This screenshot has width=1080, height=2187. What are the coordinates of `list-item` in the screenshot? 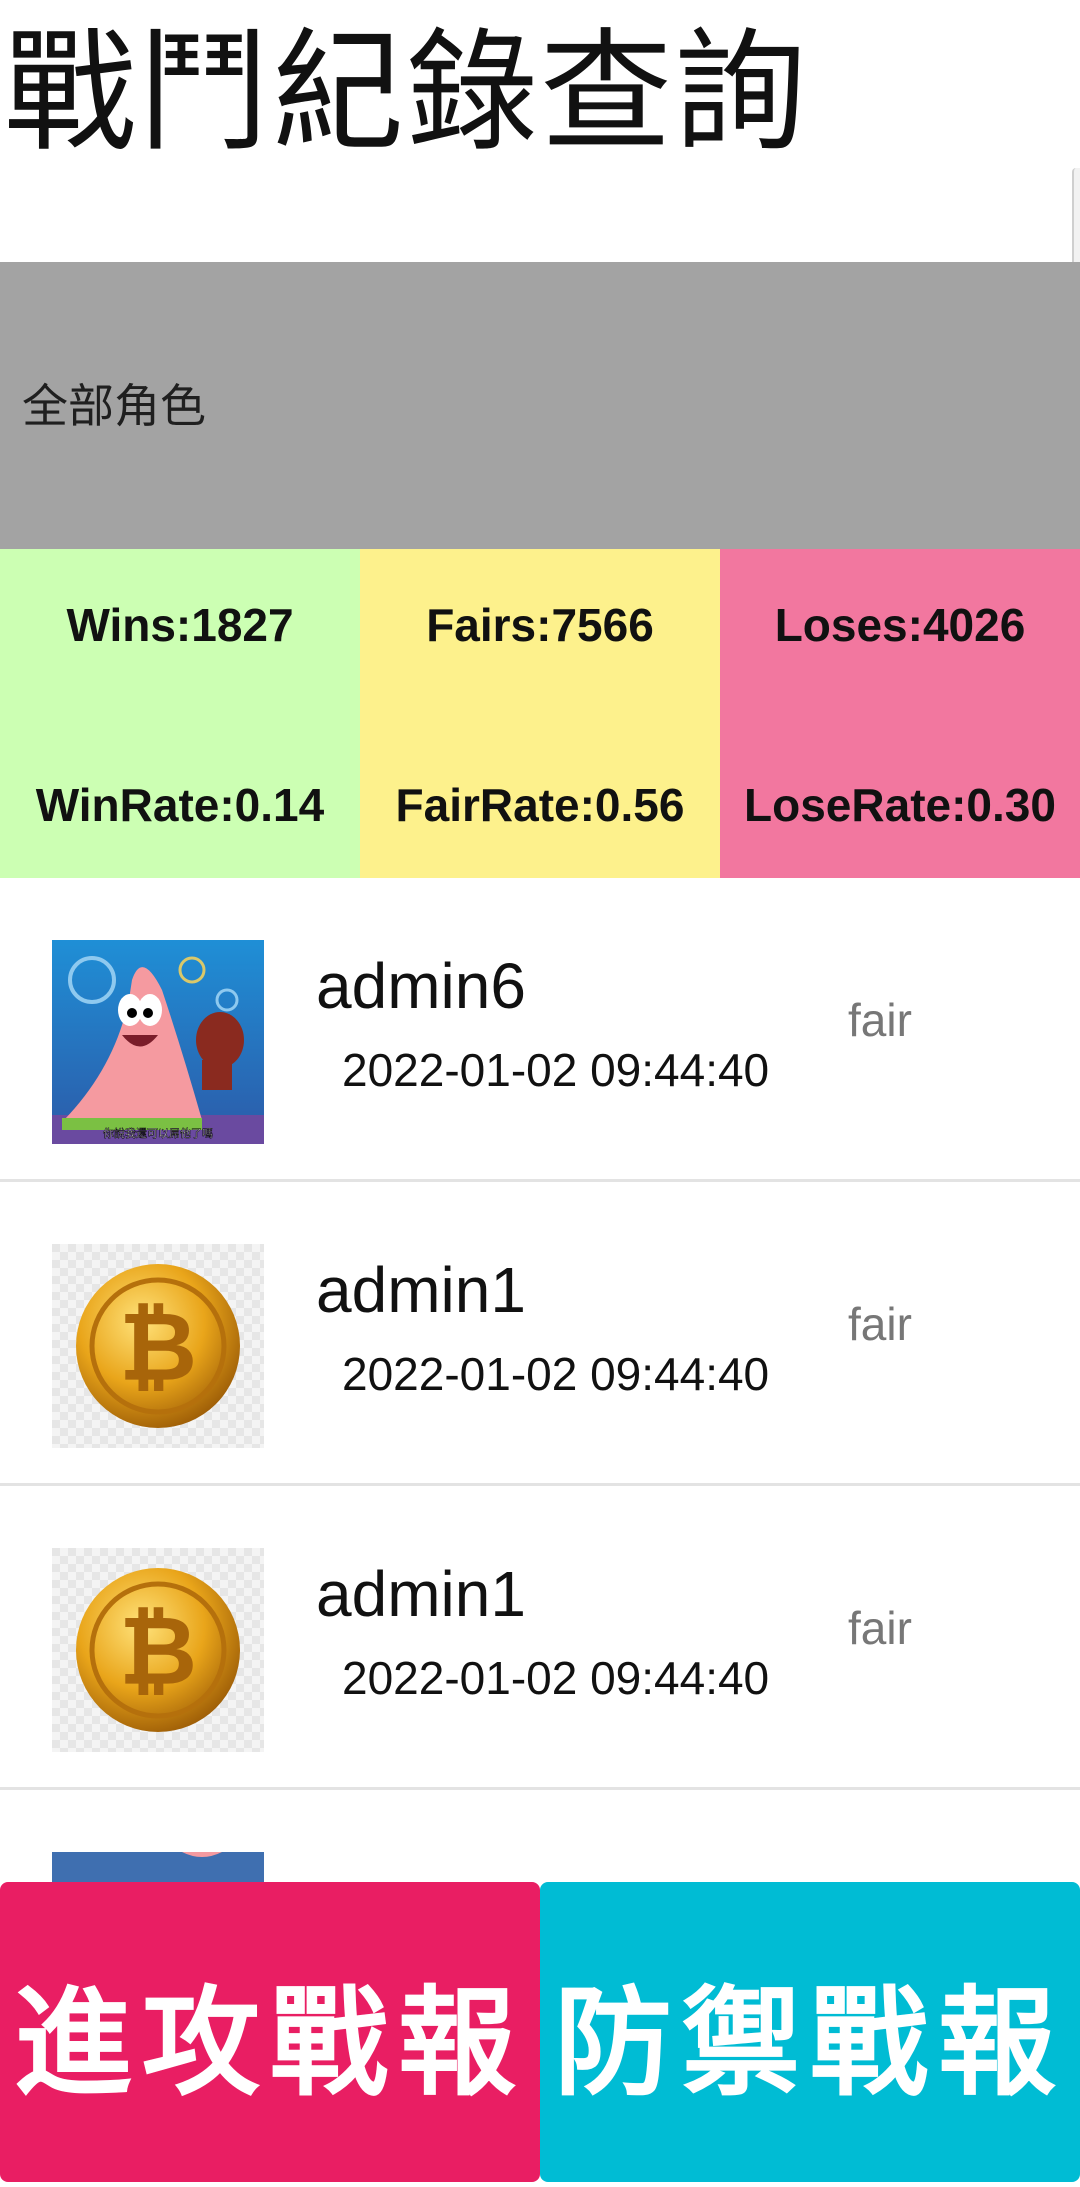 It's located at (540, 1836).